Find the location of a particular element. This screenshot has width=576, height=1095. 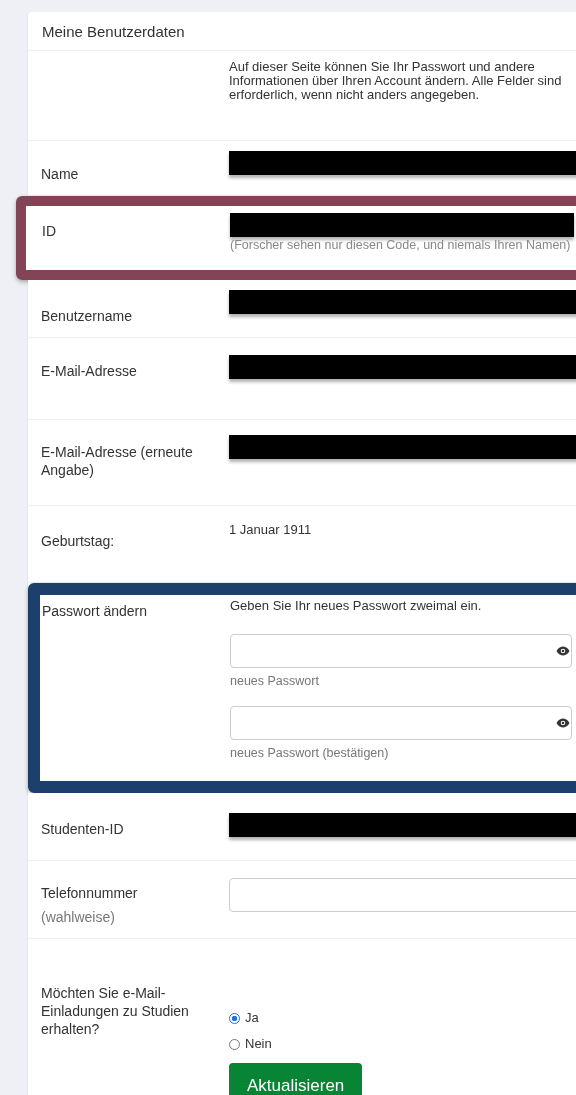

option-label: Nein is located at coordinates (258, 1043).